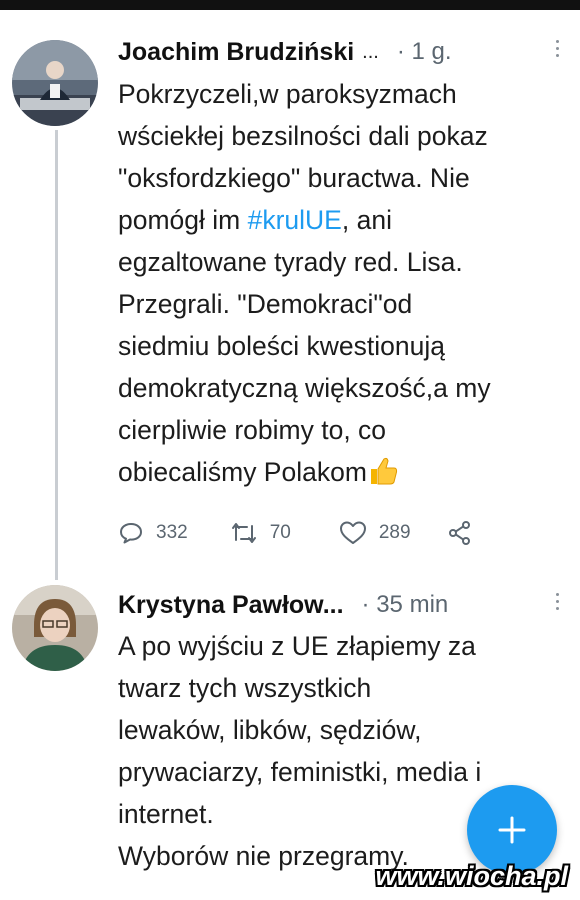  I want to click on tweet-line: twarz tych wszystkich, so click(245, 688).